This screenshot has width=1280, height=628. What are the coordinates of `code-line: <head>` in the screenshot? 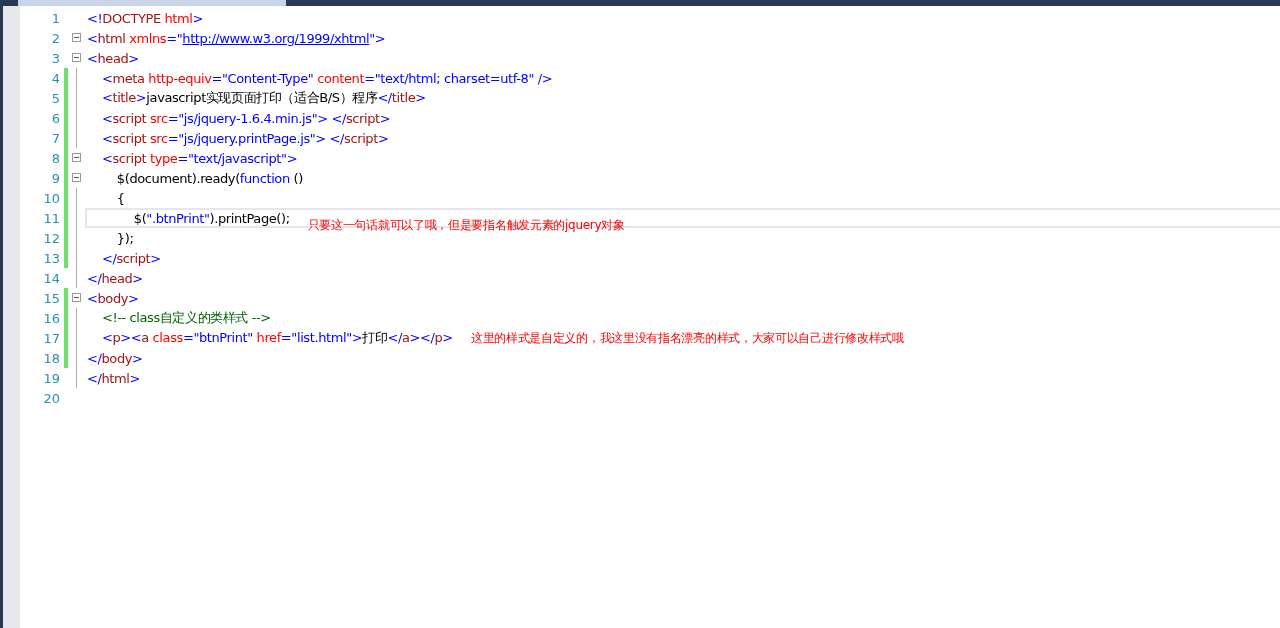 It's located at (113, 58).